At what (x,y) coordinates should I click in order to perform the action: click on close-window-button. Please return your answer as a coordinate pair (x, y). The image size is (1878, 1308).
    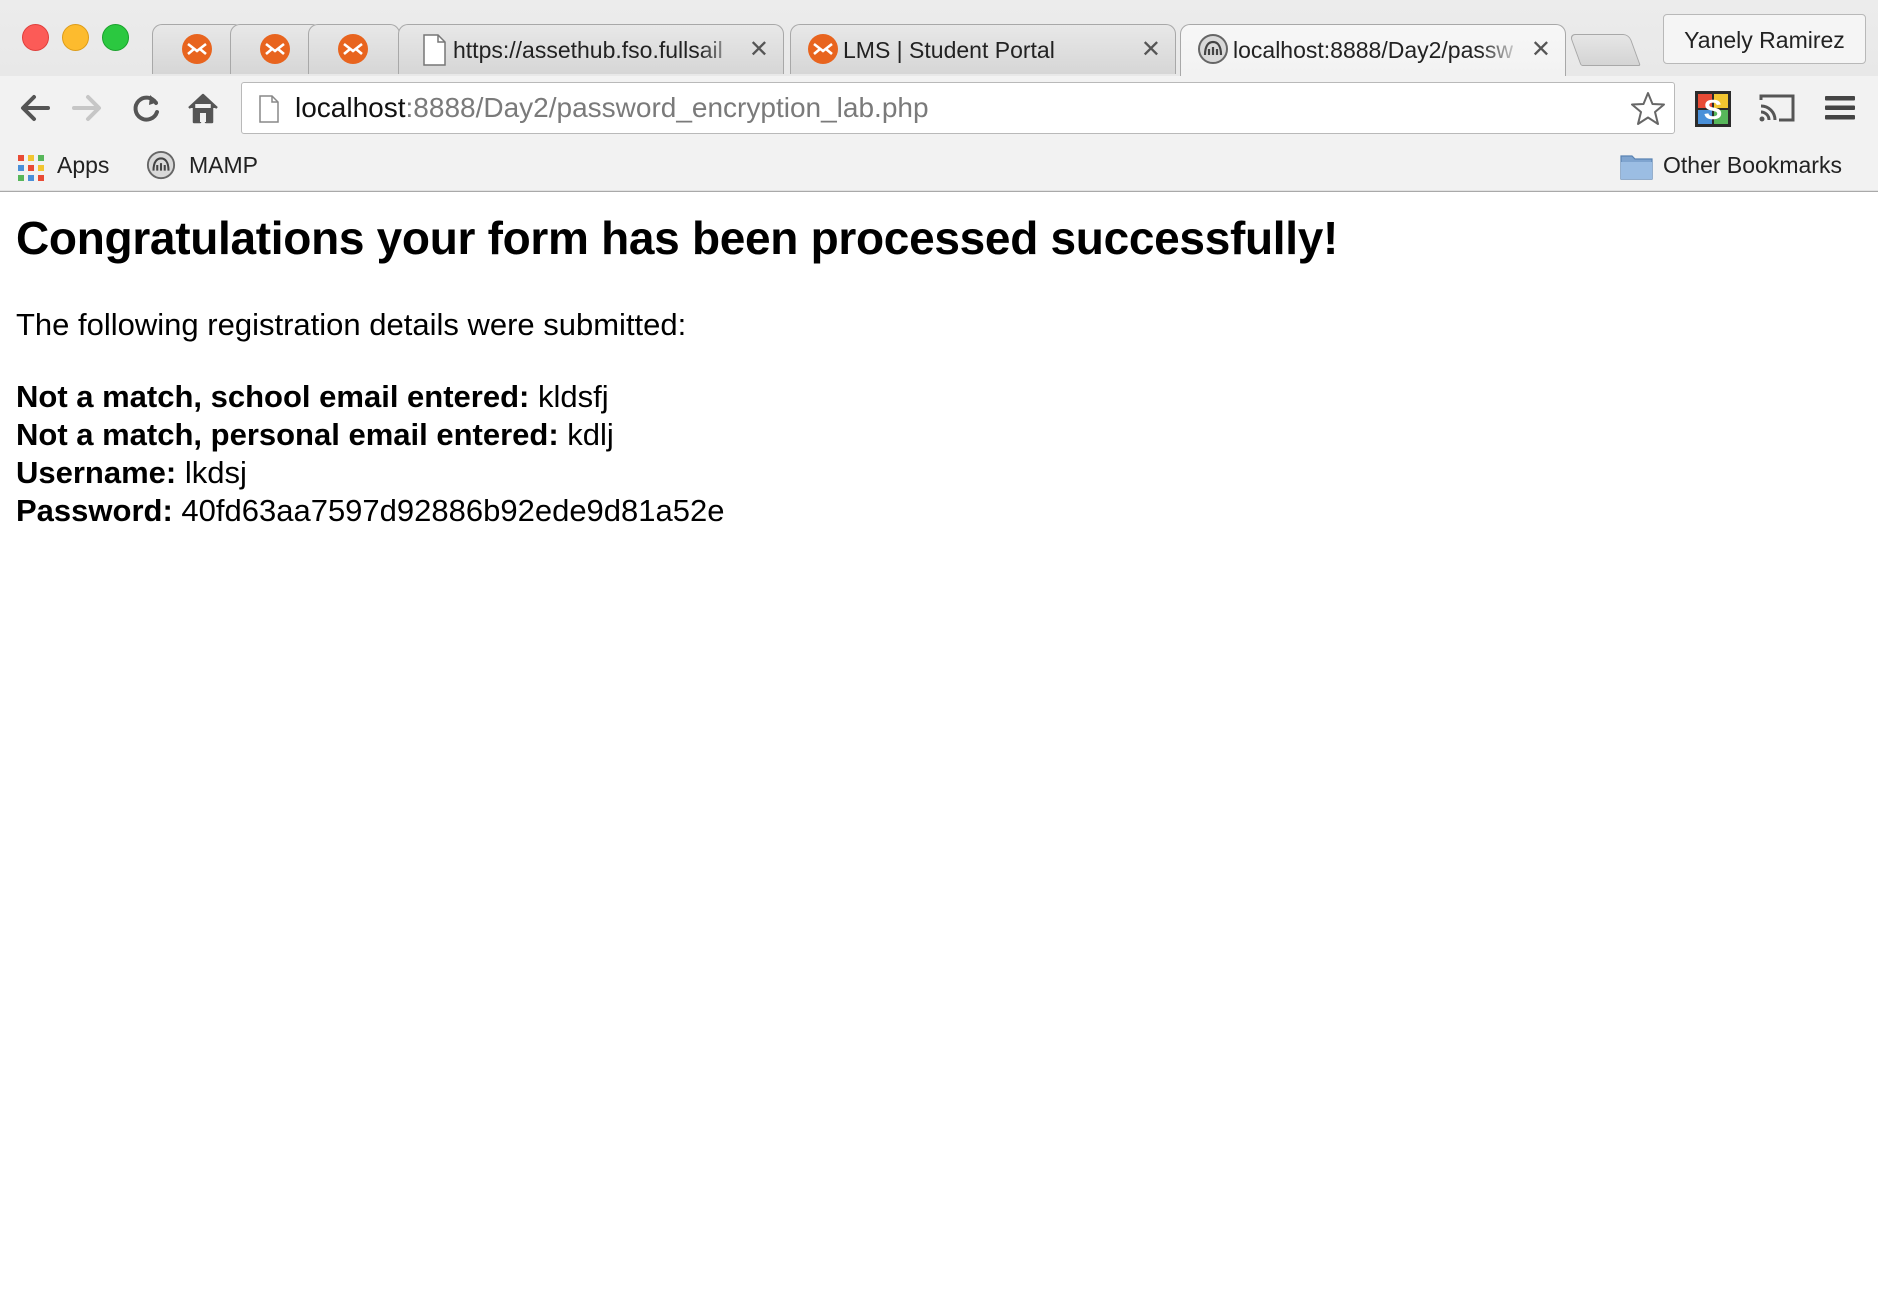
    Looking at the image, I should click on (35, 37).